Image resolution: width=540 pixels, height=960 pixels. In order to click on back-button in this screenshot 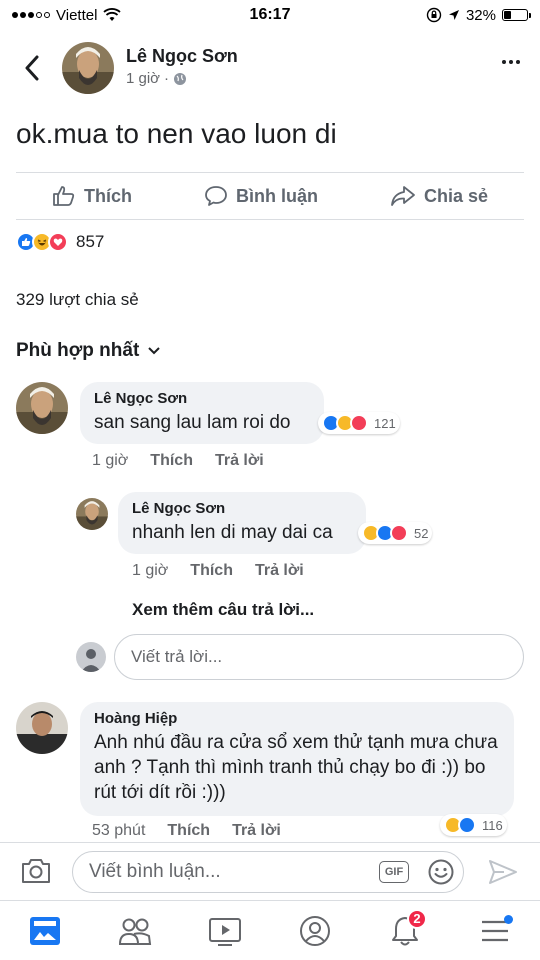, I will do `click(32, 68)`.